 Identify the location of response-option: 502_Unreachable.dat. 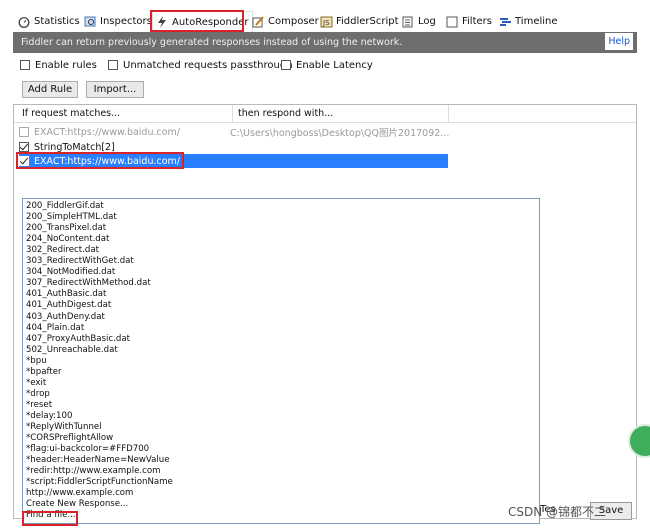
(72, 350).